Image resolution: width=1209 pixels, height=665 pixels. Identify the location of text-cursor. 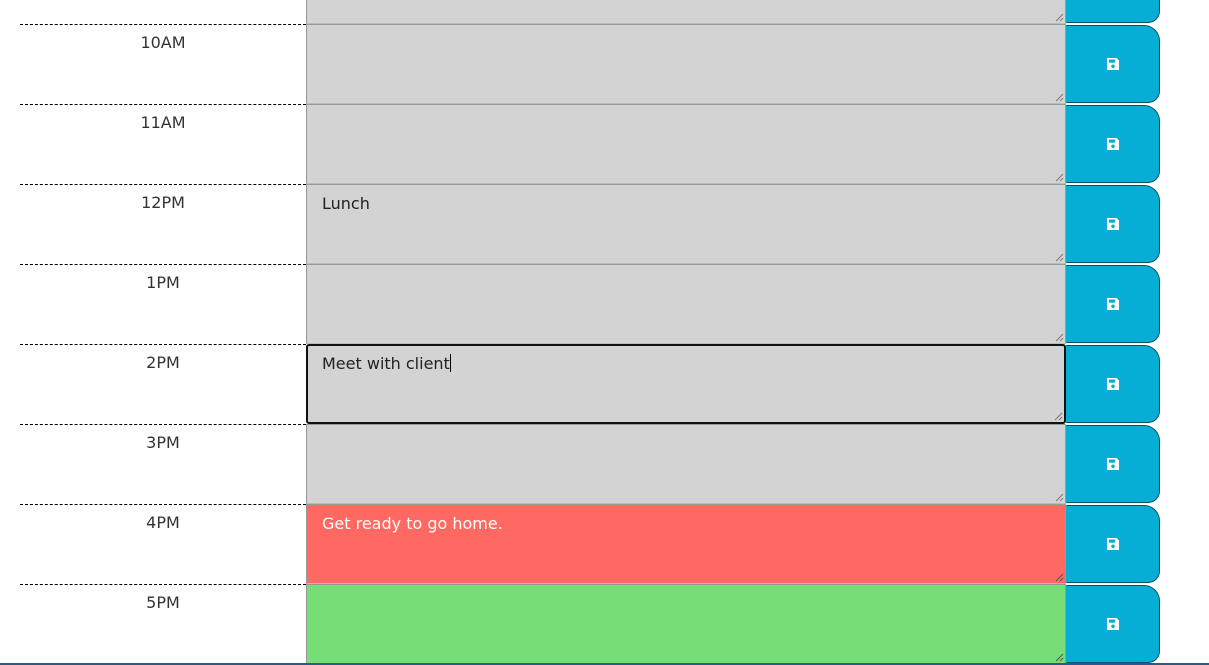
(450, 363).